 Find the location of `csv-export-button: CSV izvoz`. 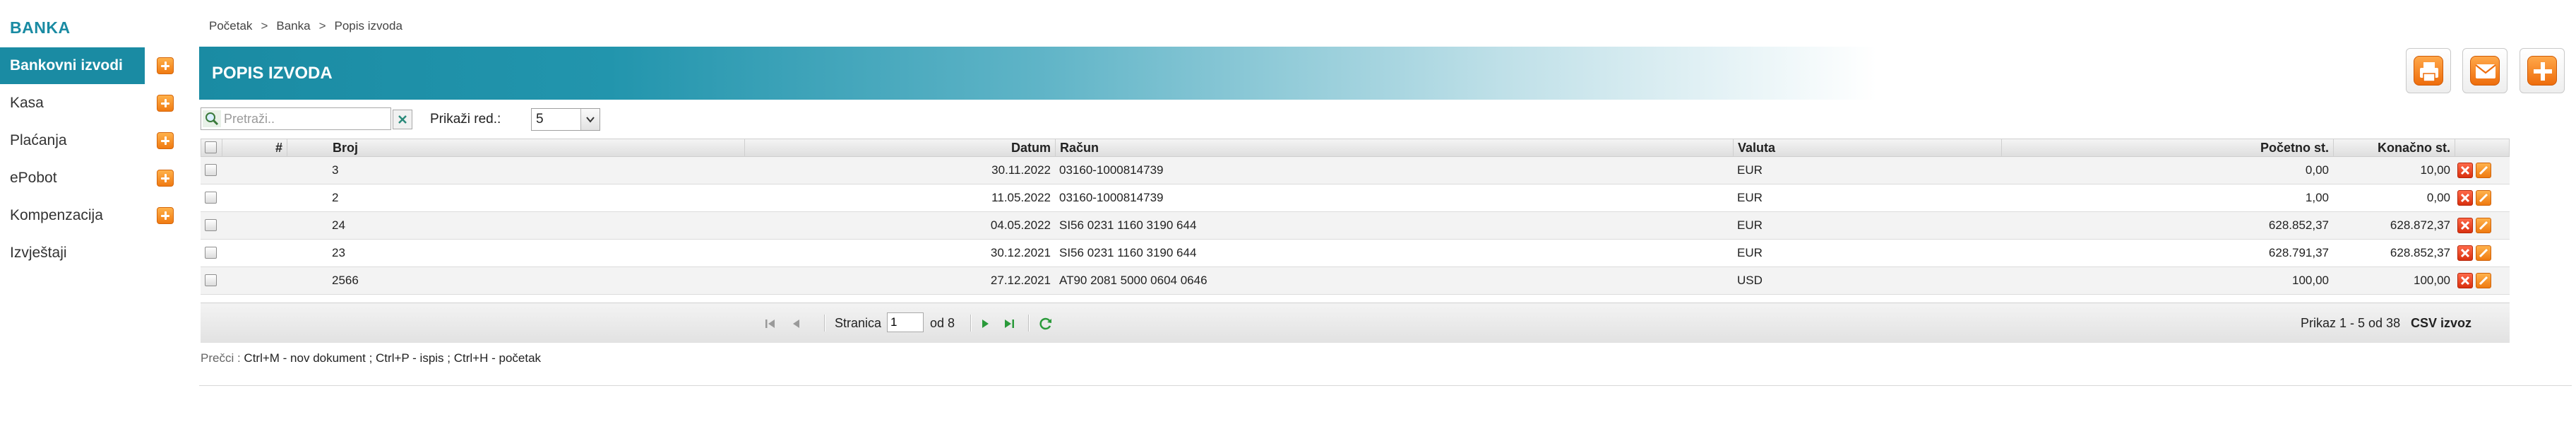

csv-export-button: CSV izvoz is located at coordinates (2441, 323).